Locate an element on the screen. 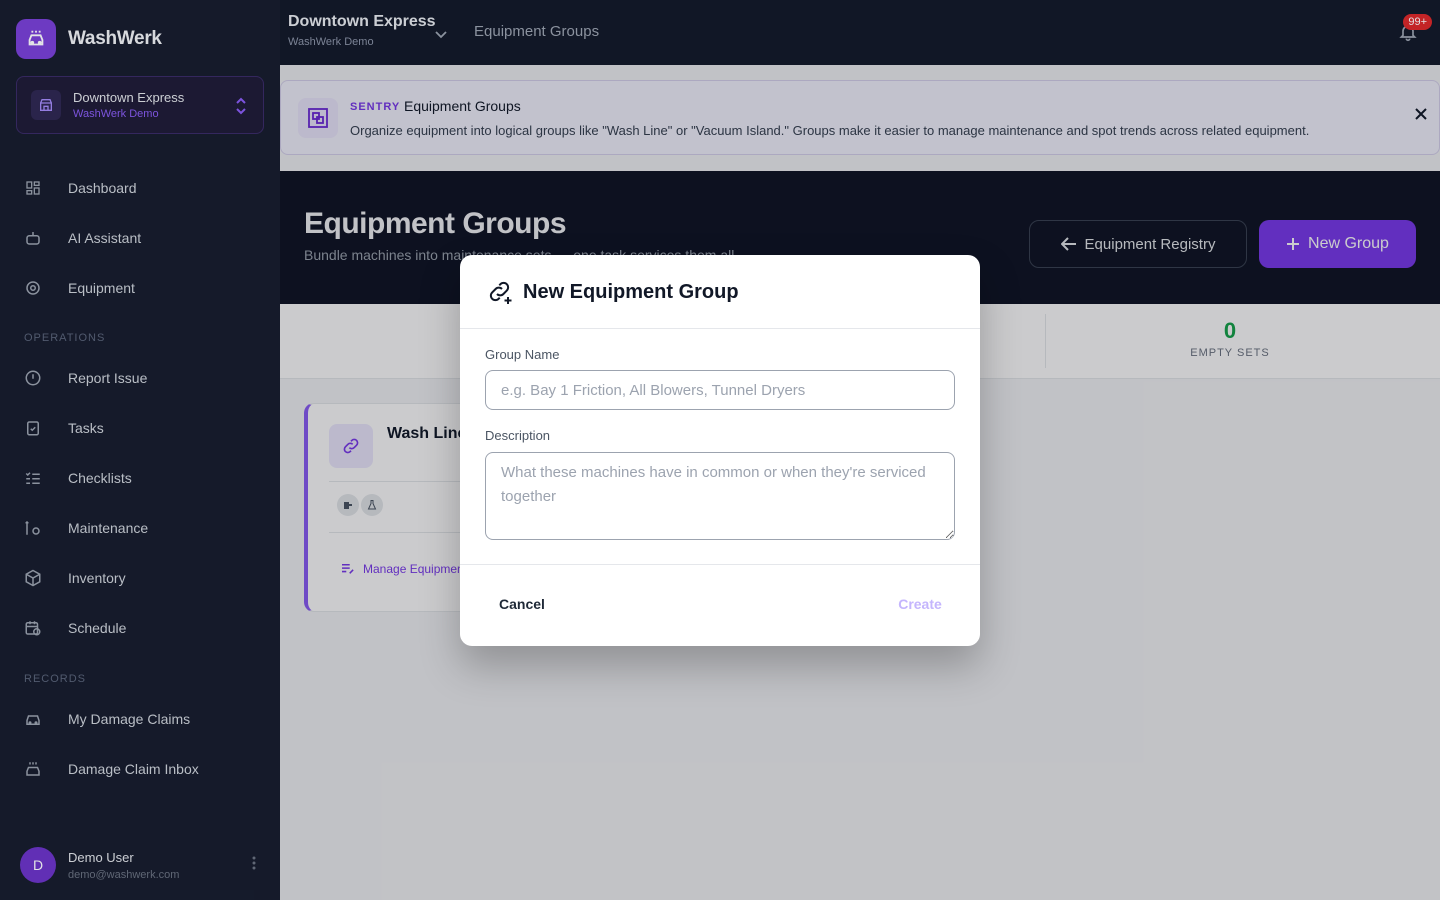 This screenshot has width=1440, height=900. dialog-header: New Equipment Group is located at coordinates (720, 292).